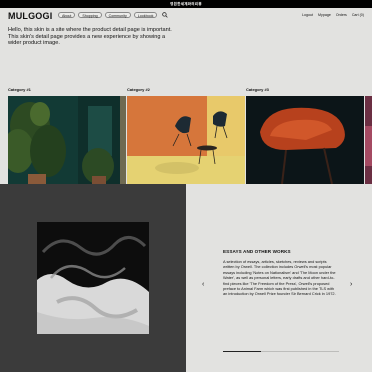  Describe the element at coordinates (305, 140) in the screenshot. I see `category-3-image` at that location.